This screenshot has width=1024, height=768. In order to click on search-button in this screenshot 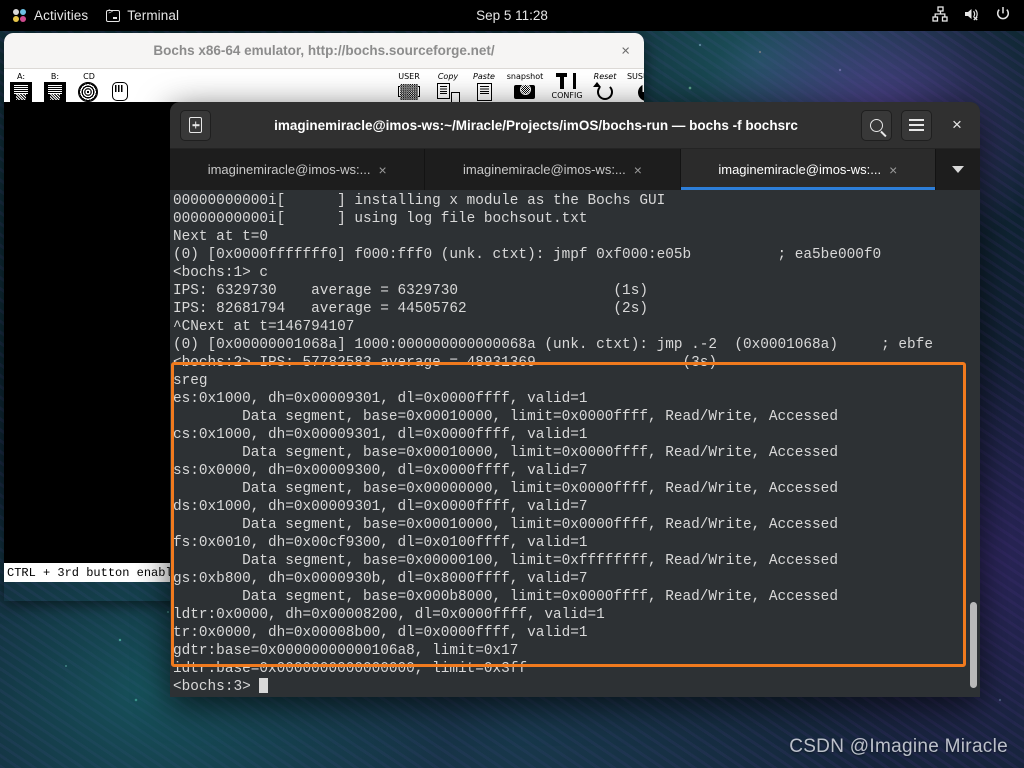, I will do `click(876, 125)`.